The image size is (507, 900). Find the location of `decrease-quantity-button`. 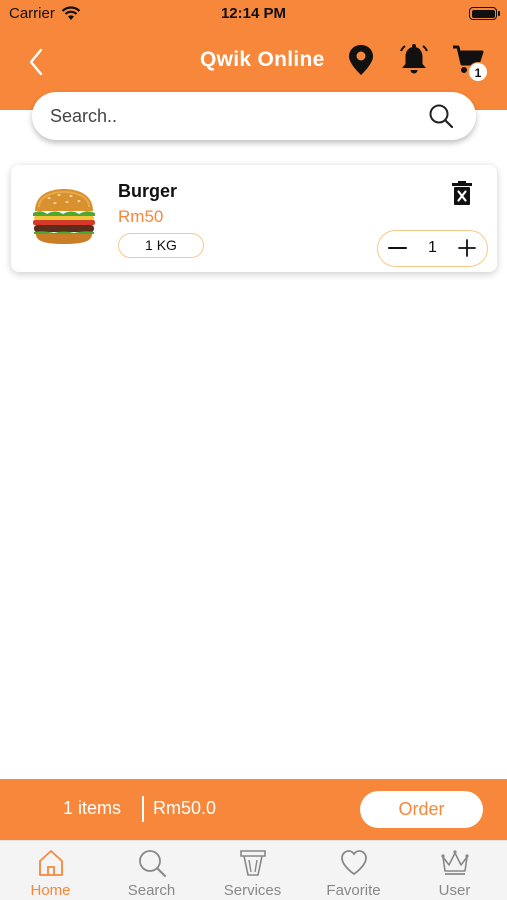

decrease-quantity-button is located at coordinates (398, 248).